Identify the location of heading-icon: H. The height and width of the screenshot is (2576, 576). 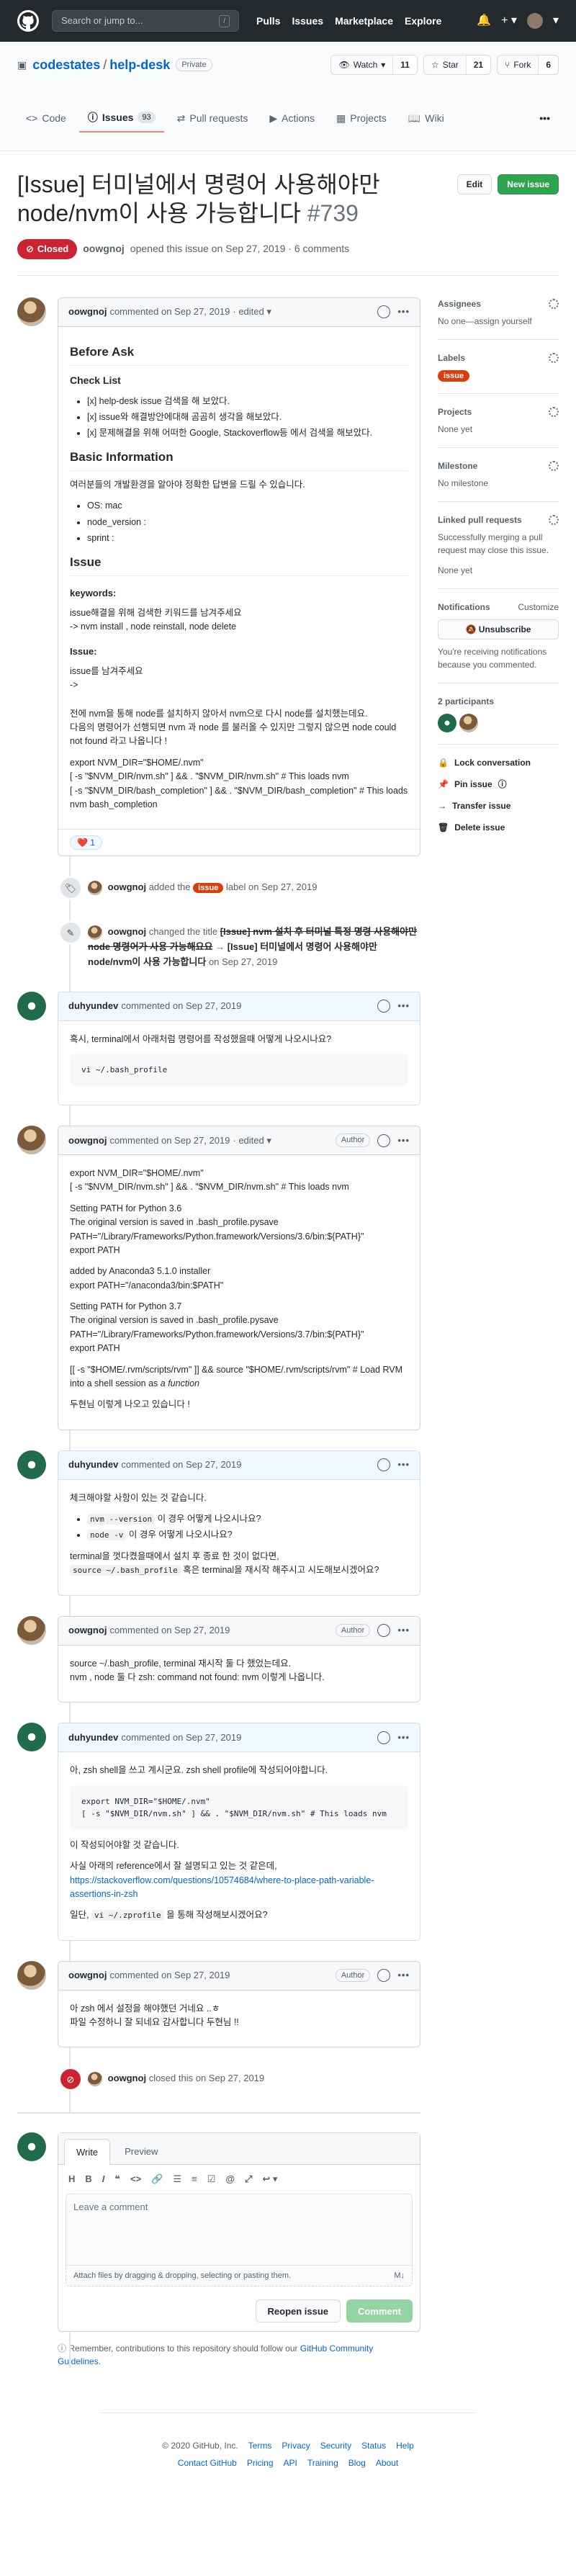
(71, 2179).